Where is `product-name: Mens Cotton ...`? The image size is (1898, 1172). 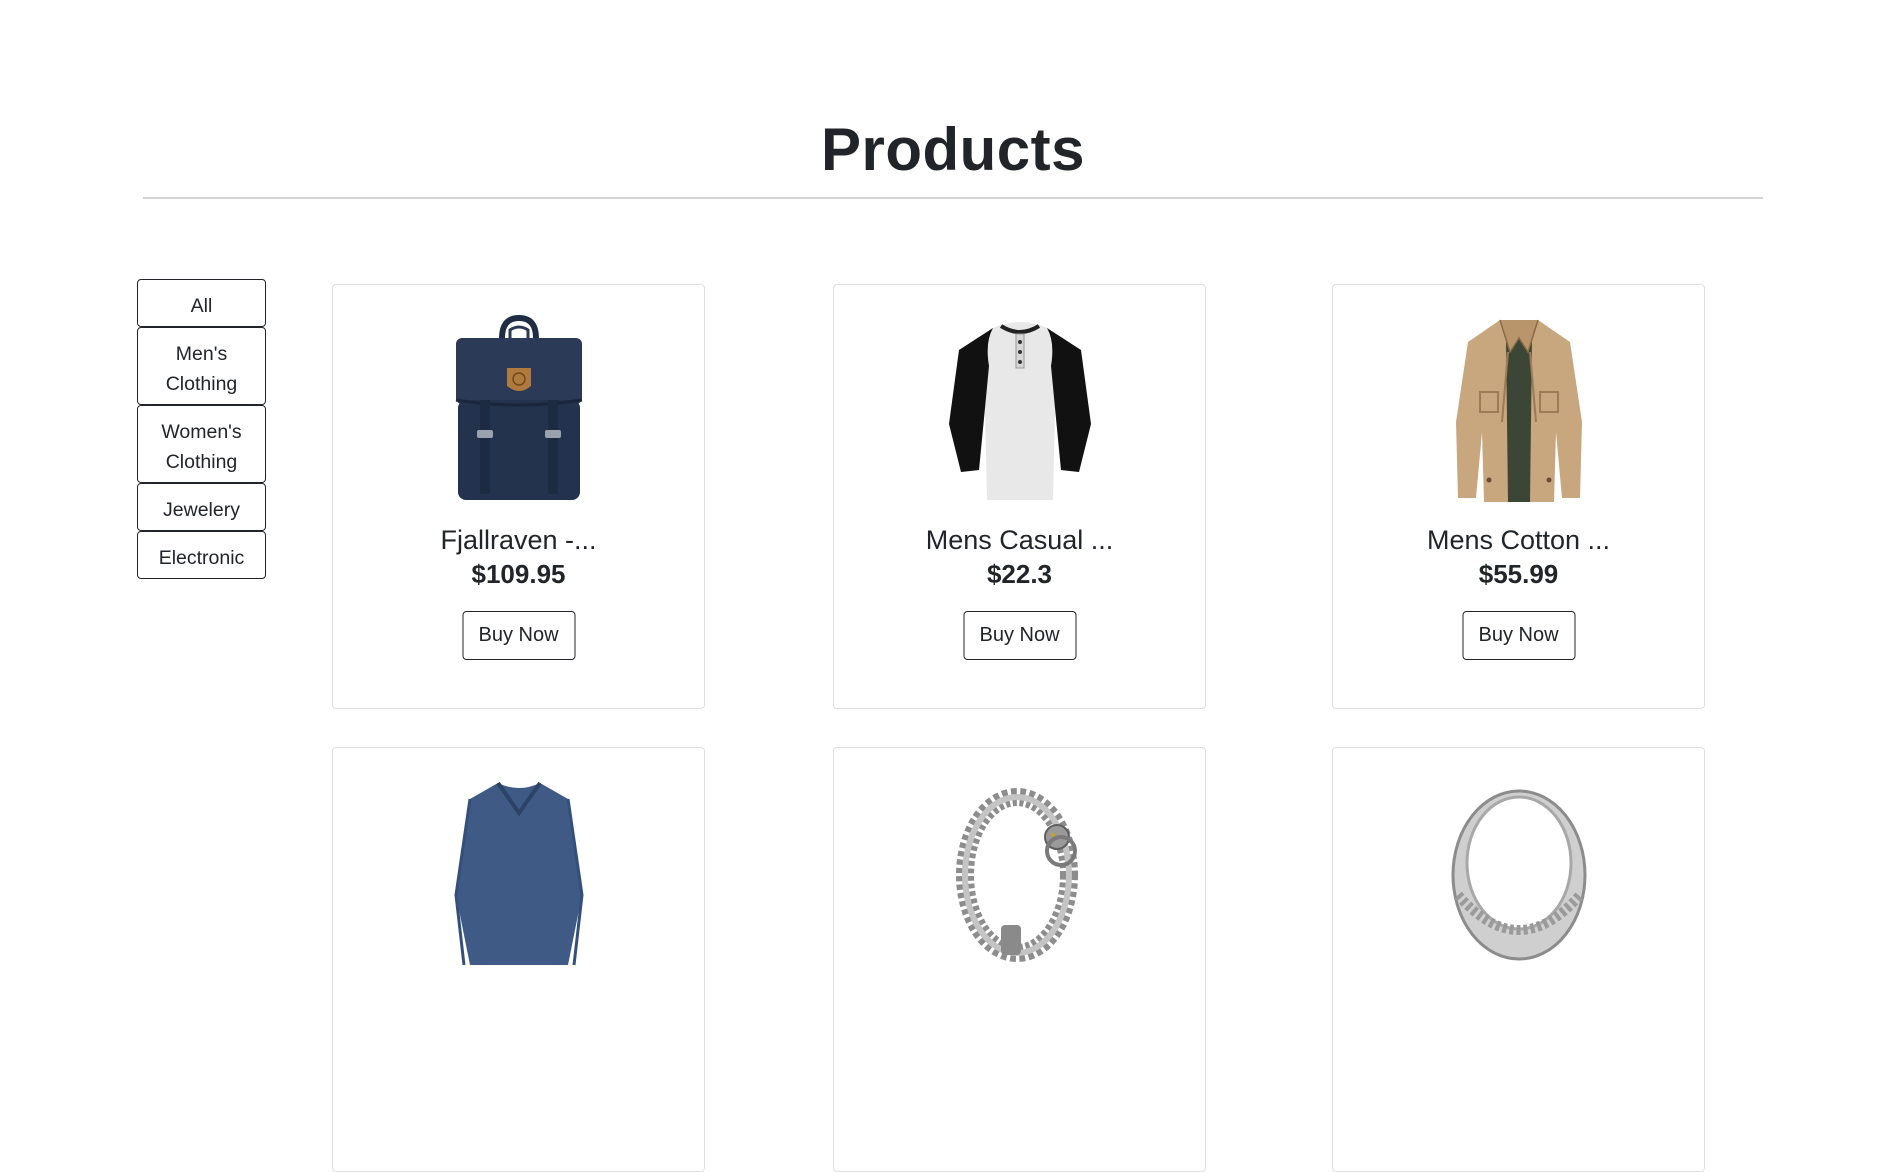
product-name: Mens Cotton ... is located at coordinates (1518, 540).